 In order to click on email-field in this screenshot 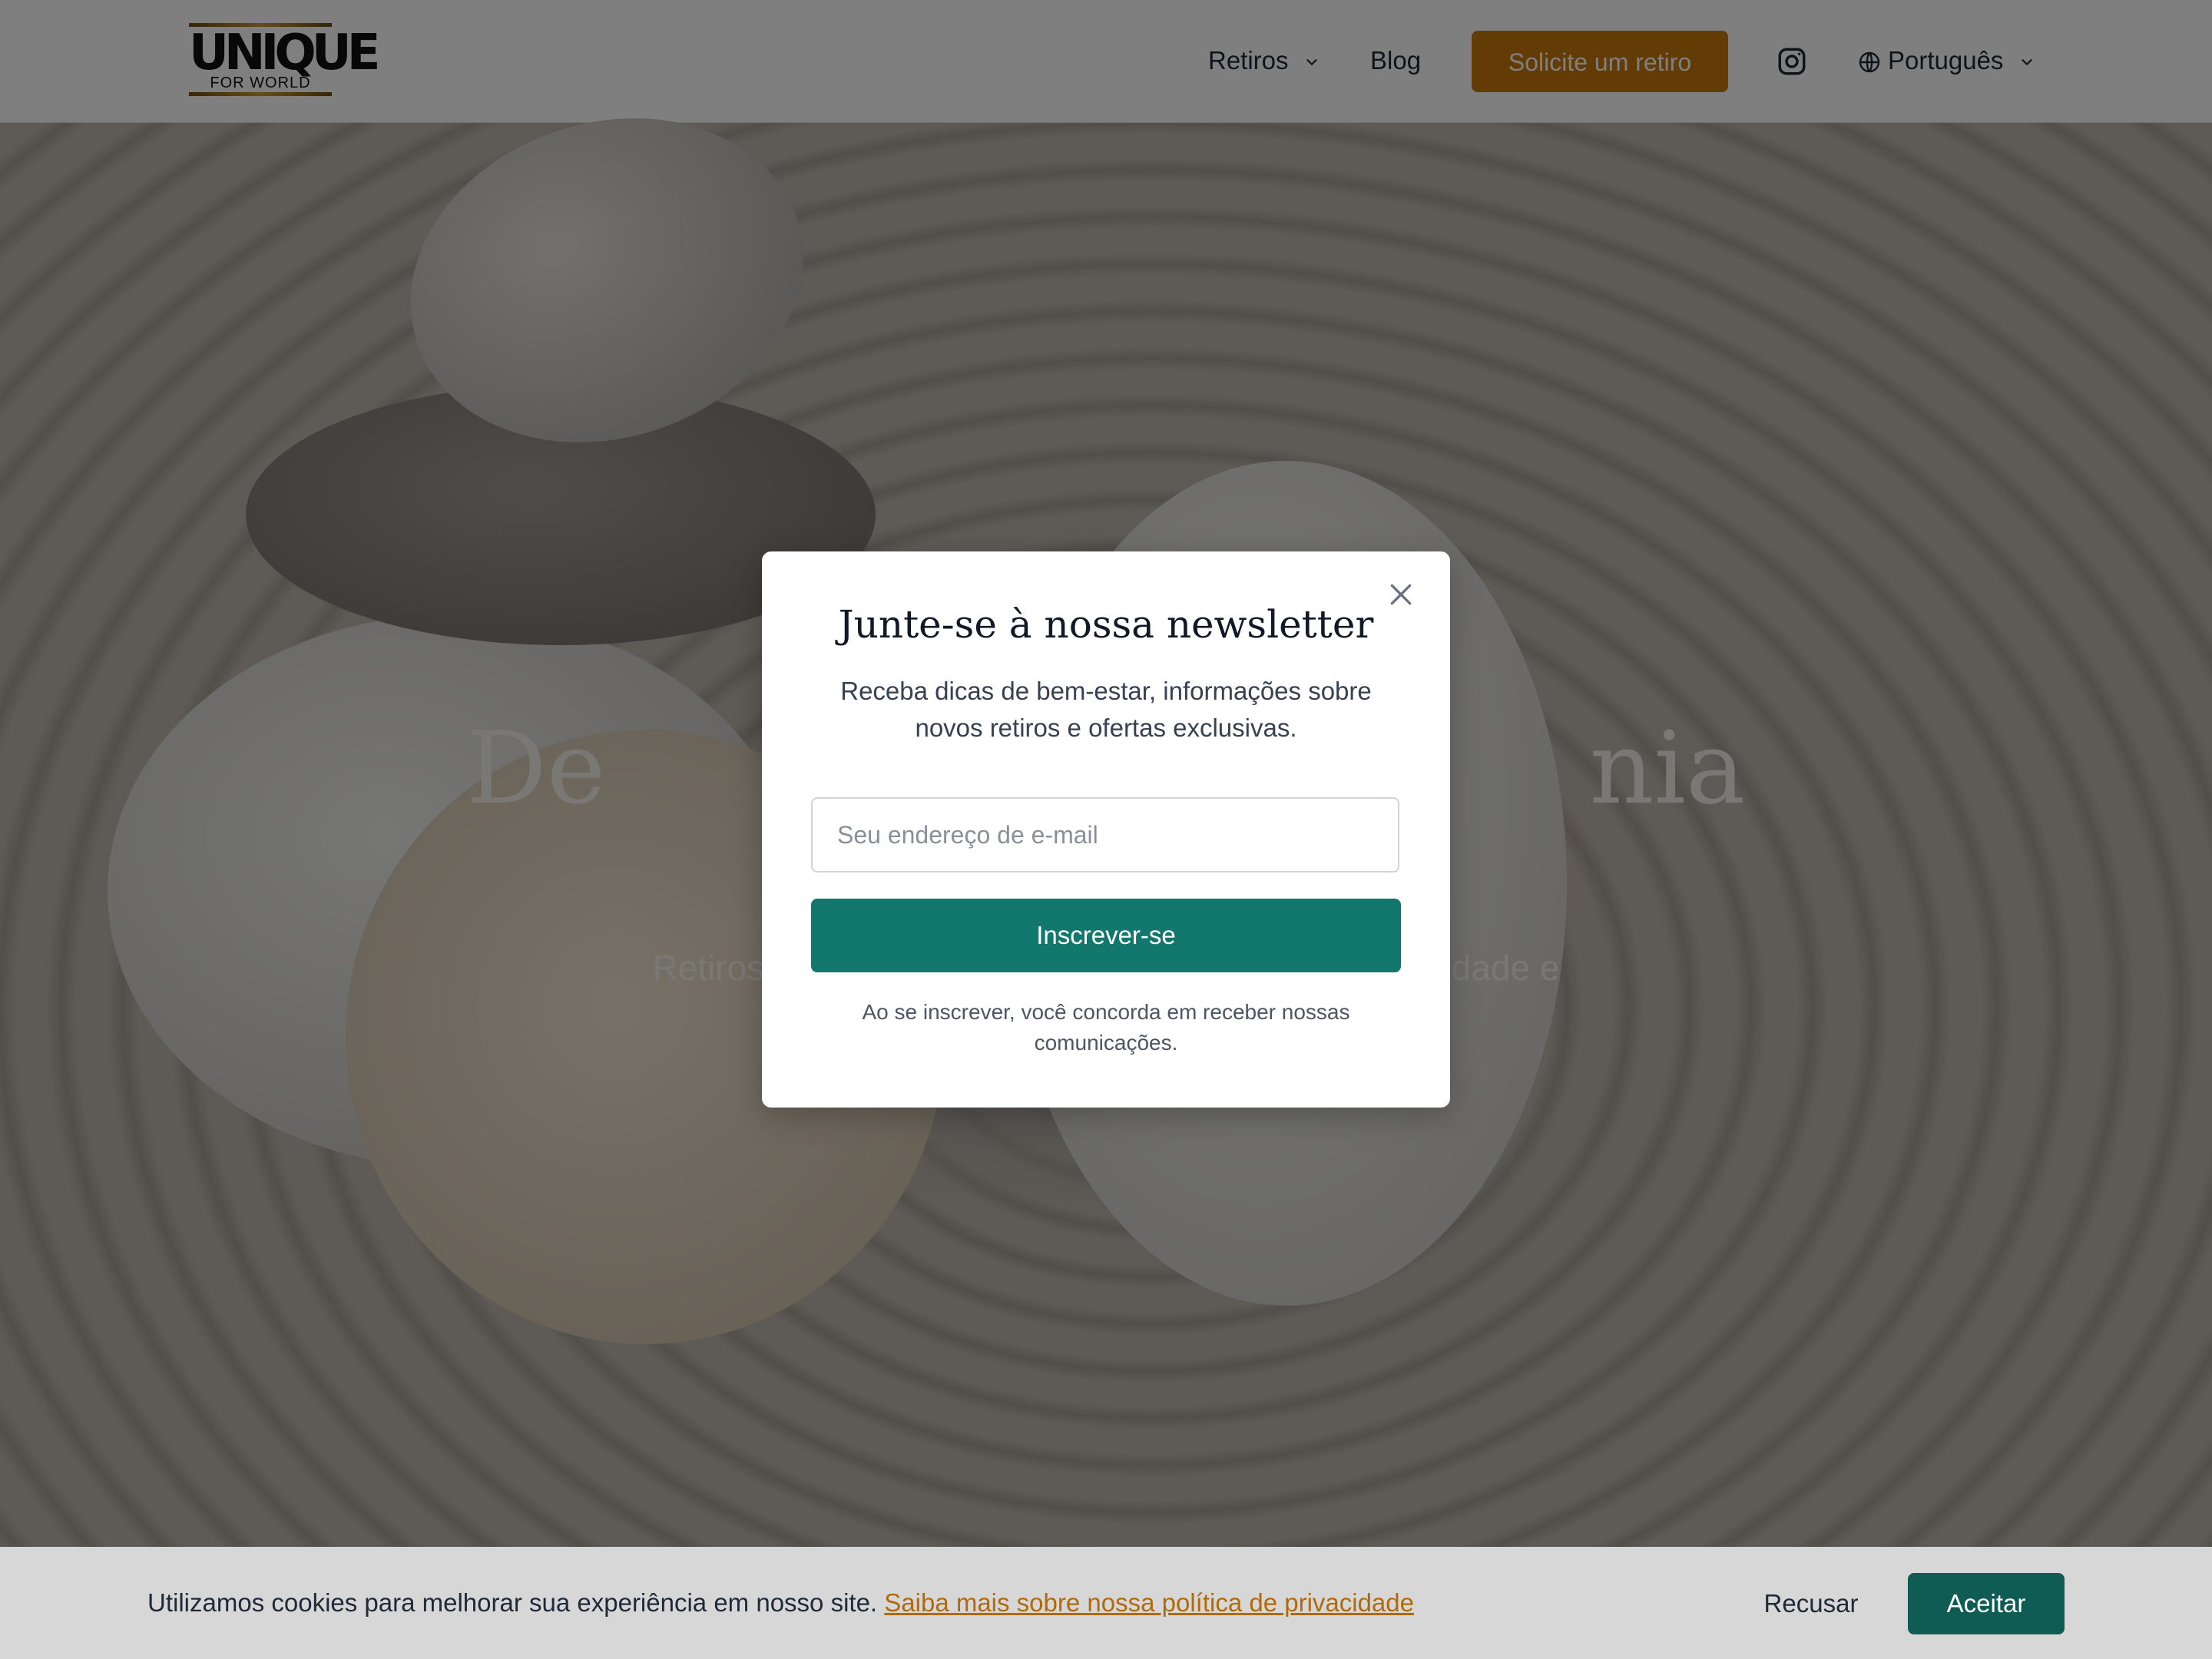, I will do `click(1105, 835)`.